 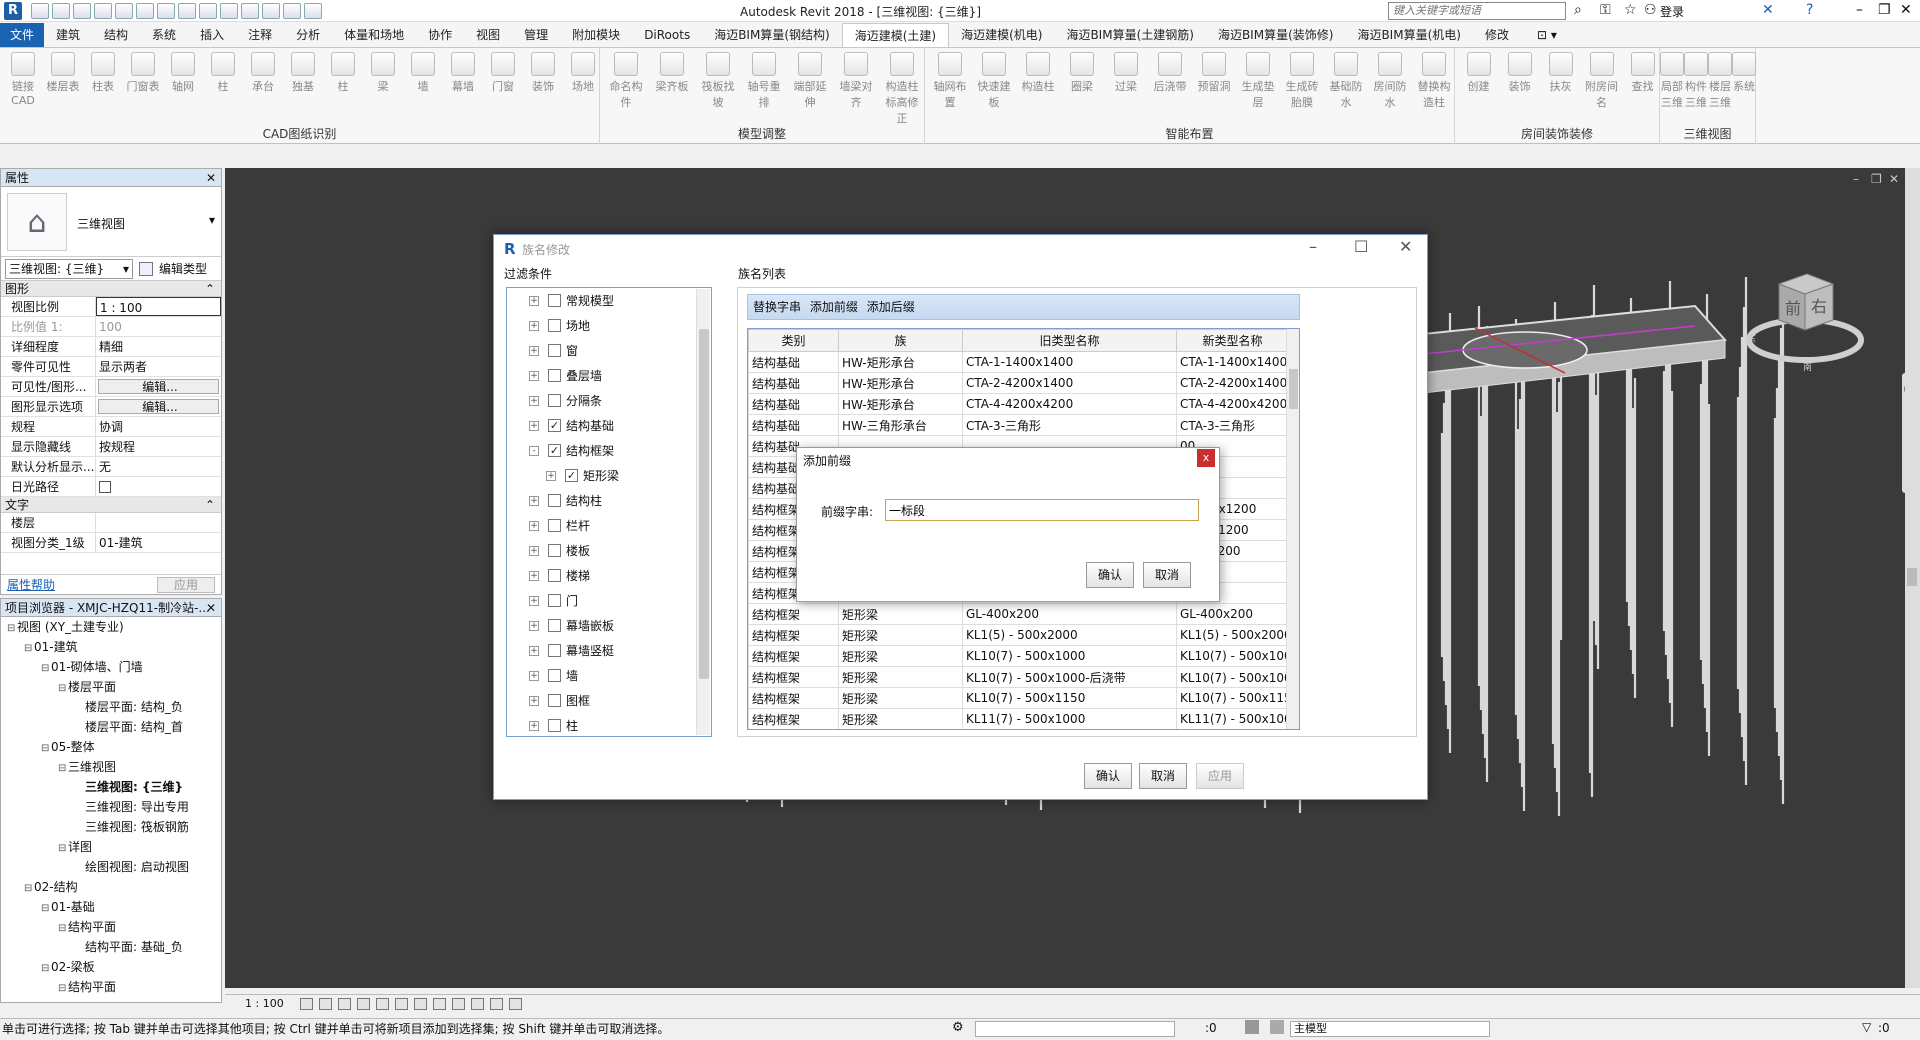 What do you see at coordinates (382, 1003) in the screenshot?
I see `crop-view-icon` at bounding box center [382, 1003].